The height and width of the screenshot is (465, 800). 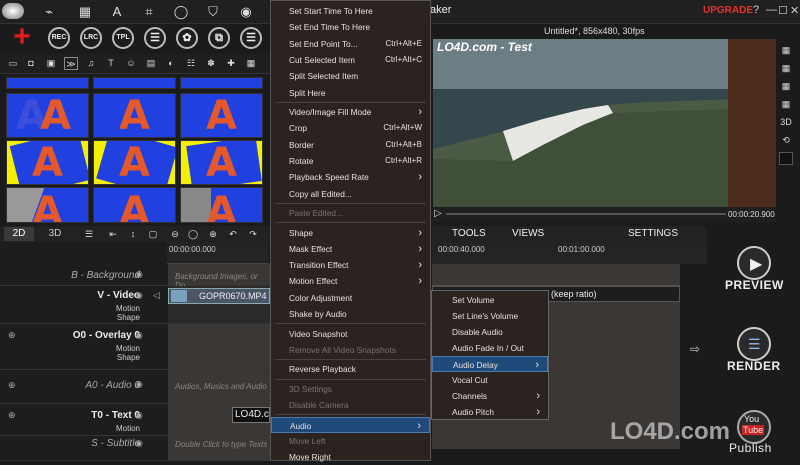 I want to click on magnet-icon: ⌁, so click(x=49, y=12).